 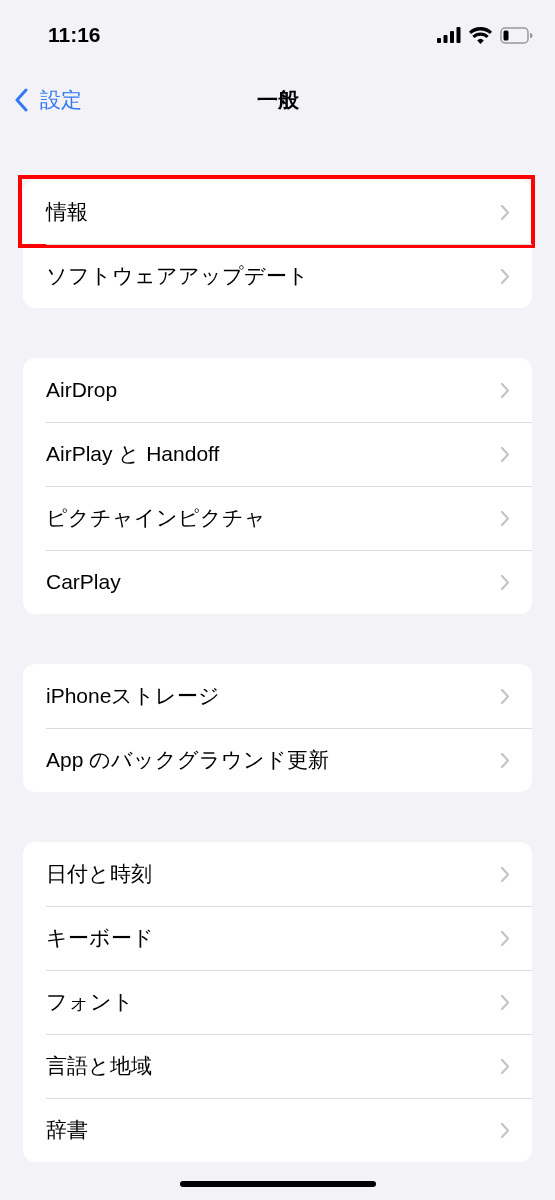 What do you see at coordinates (277, 518) in the screenshot?
I see `settings-row: ピクチャインピクチャ` at bounding box center [277, 518].